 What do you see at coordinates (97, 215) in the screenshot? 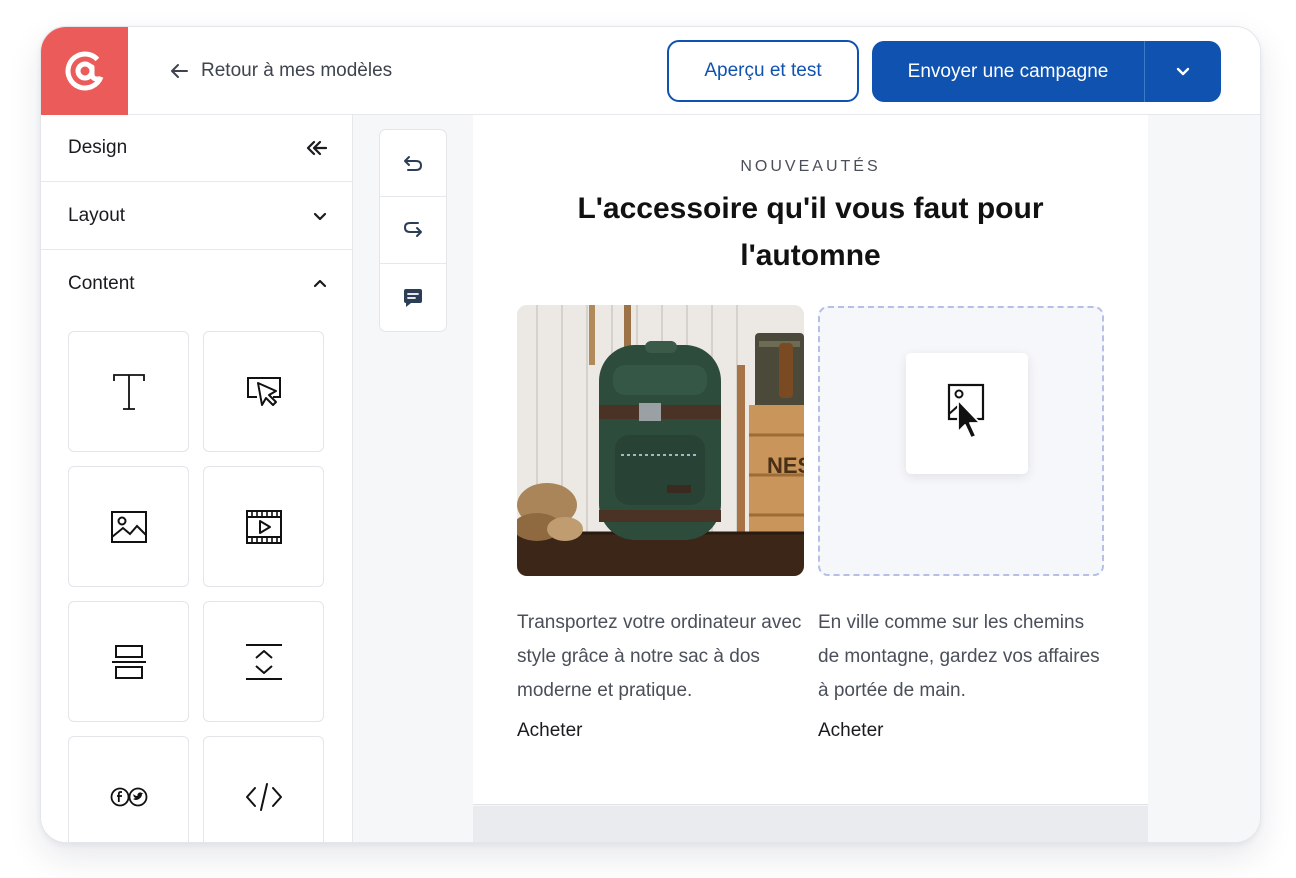
I see `sidebar-section-label: Layout` at bounding box center [97, 215].